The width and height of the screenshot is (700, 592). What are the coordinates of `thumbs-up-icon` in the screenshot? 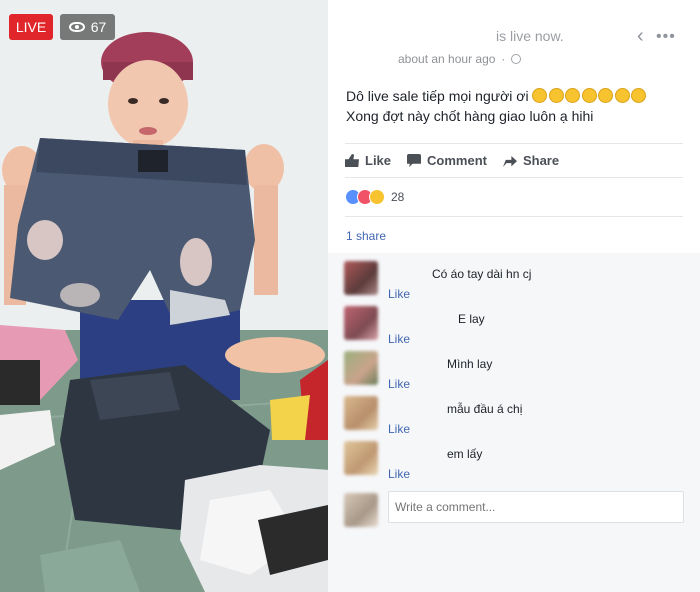 It's located at (352, 160).